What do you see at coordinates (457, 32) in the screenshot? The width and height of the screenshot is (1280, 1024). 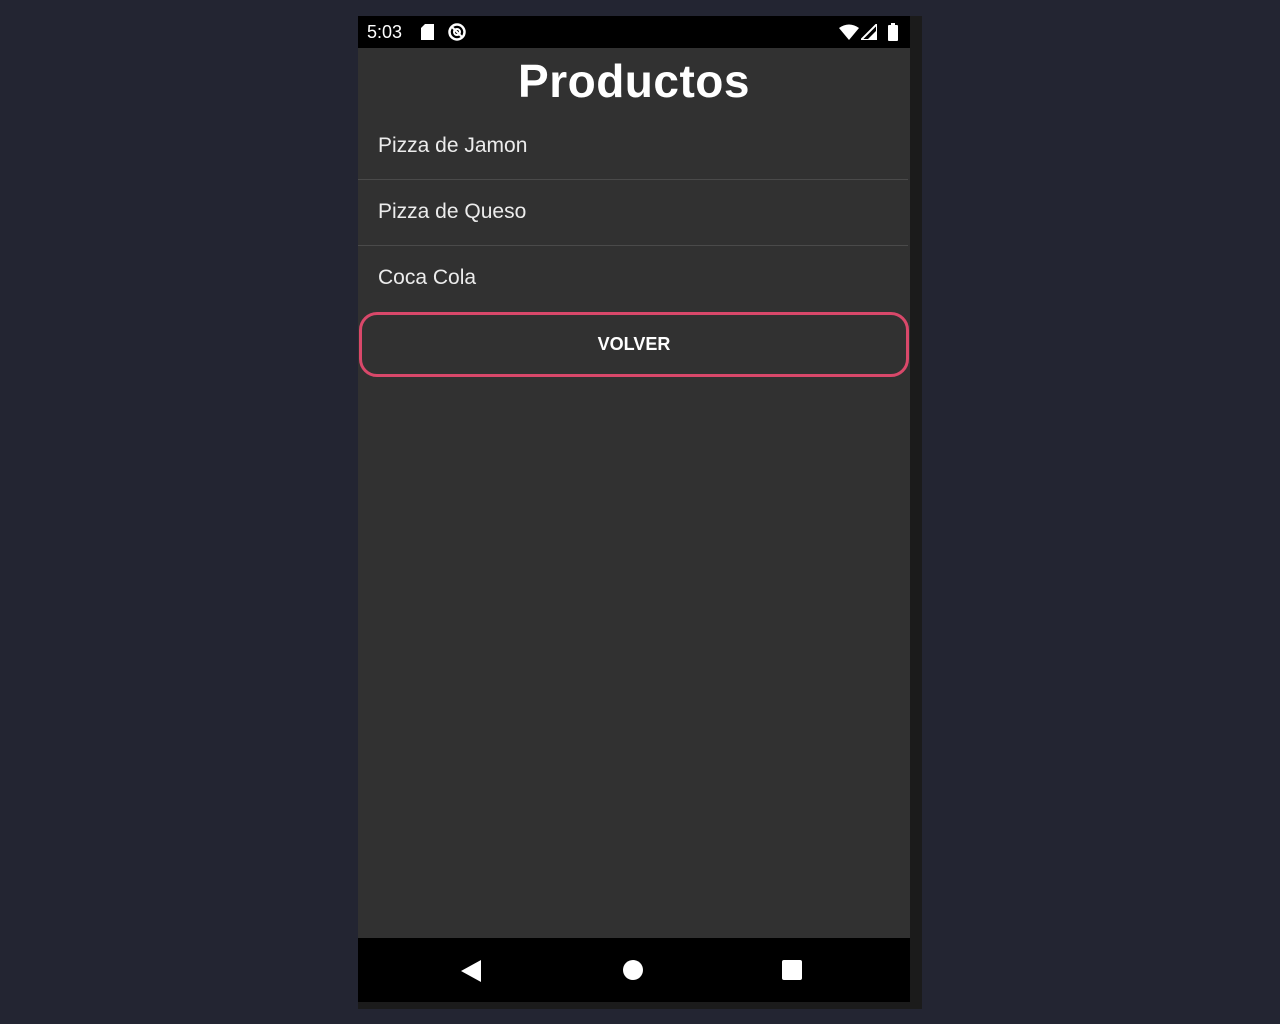 I see `sync-icon` at bounding box center [457, 32].